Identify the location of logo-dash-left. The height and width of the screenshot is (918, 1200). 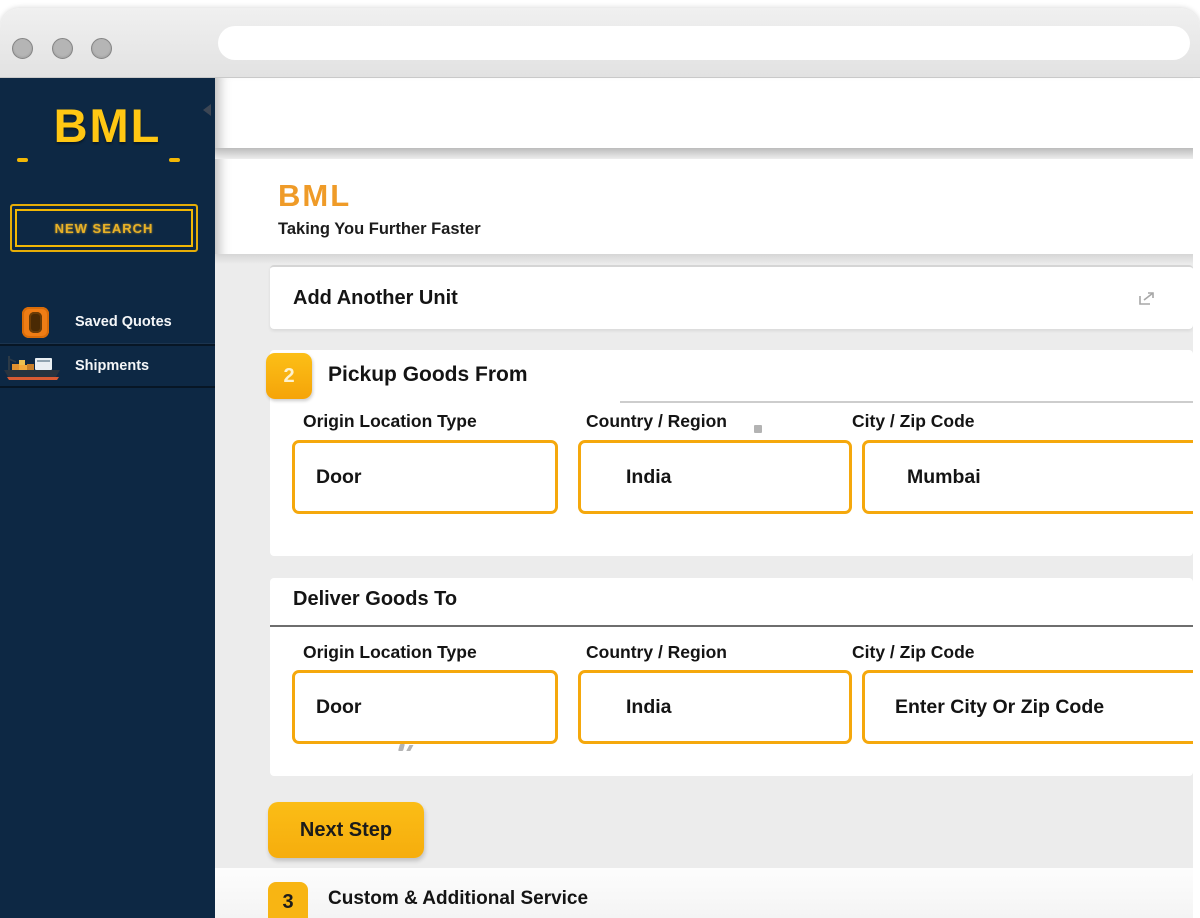
(22, 160).